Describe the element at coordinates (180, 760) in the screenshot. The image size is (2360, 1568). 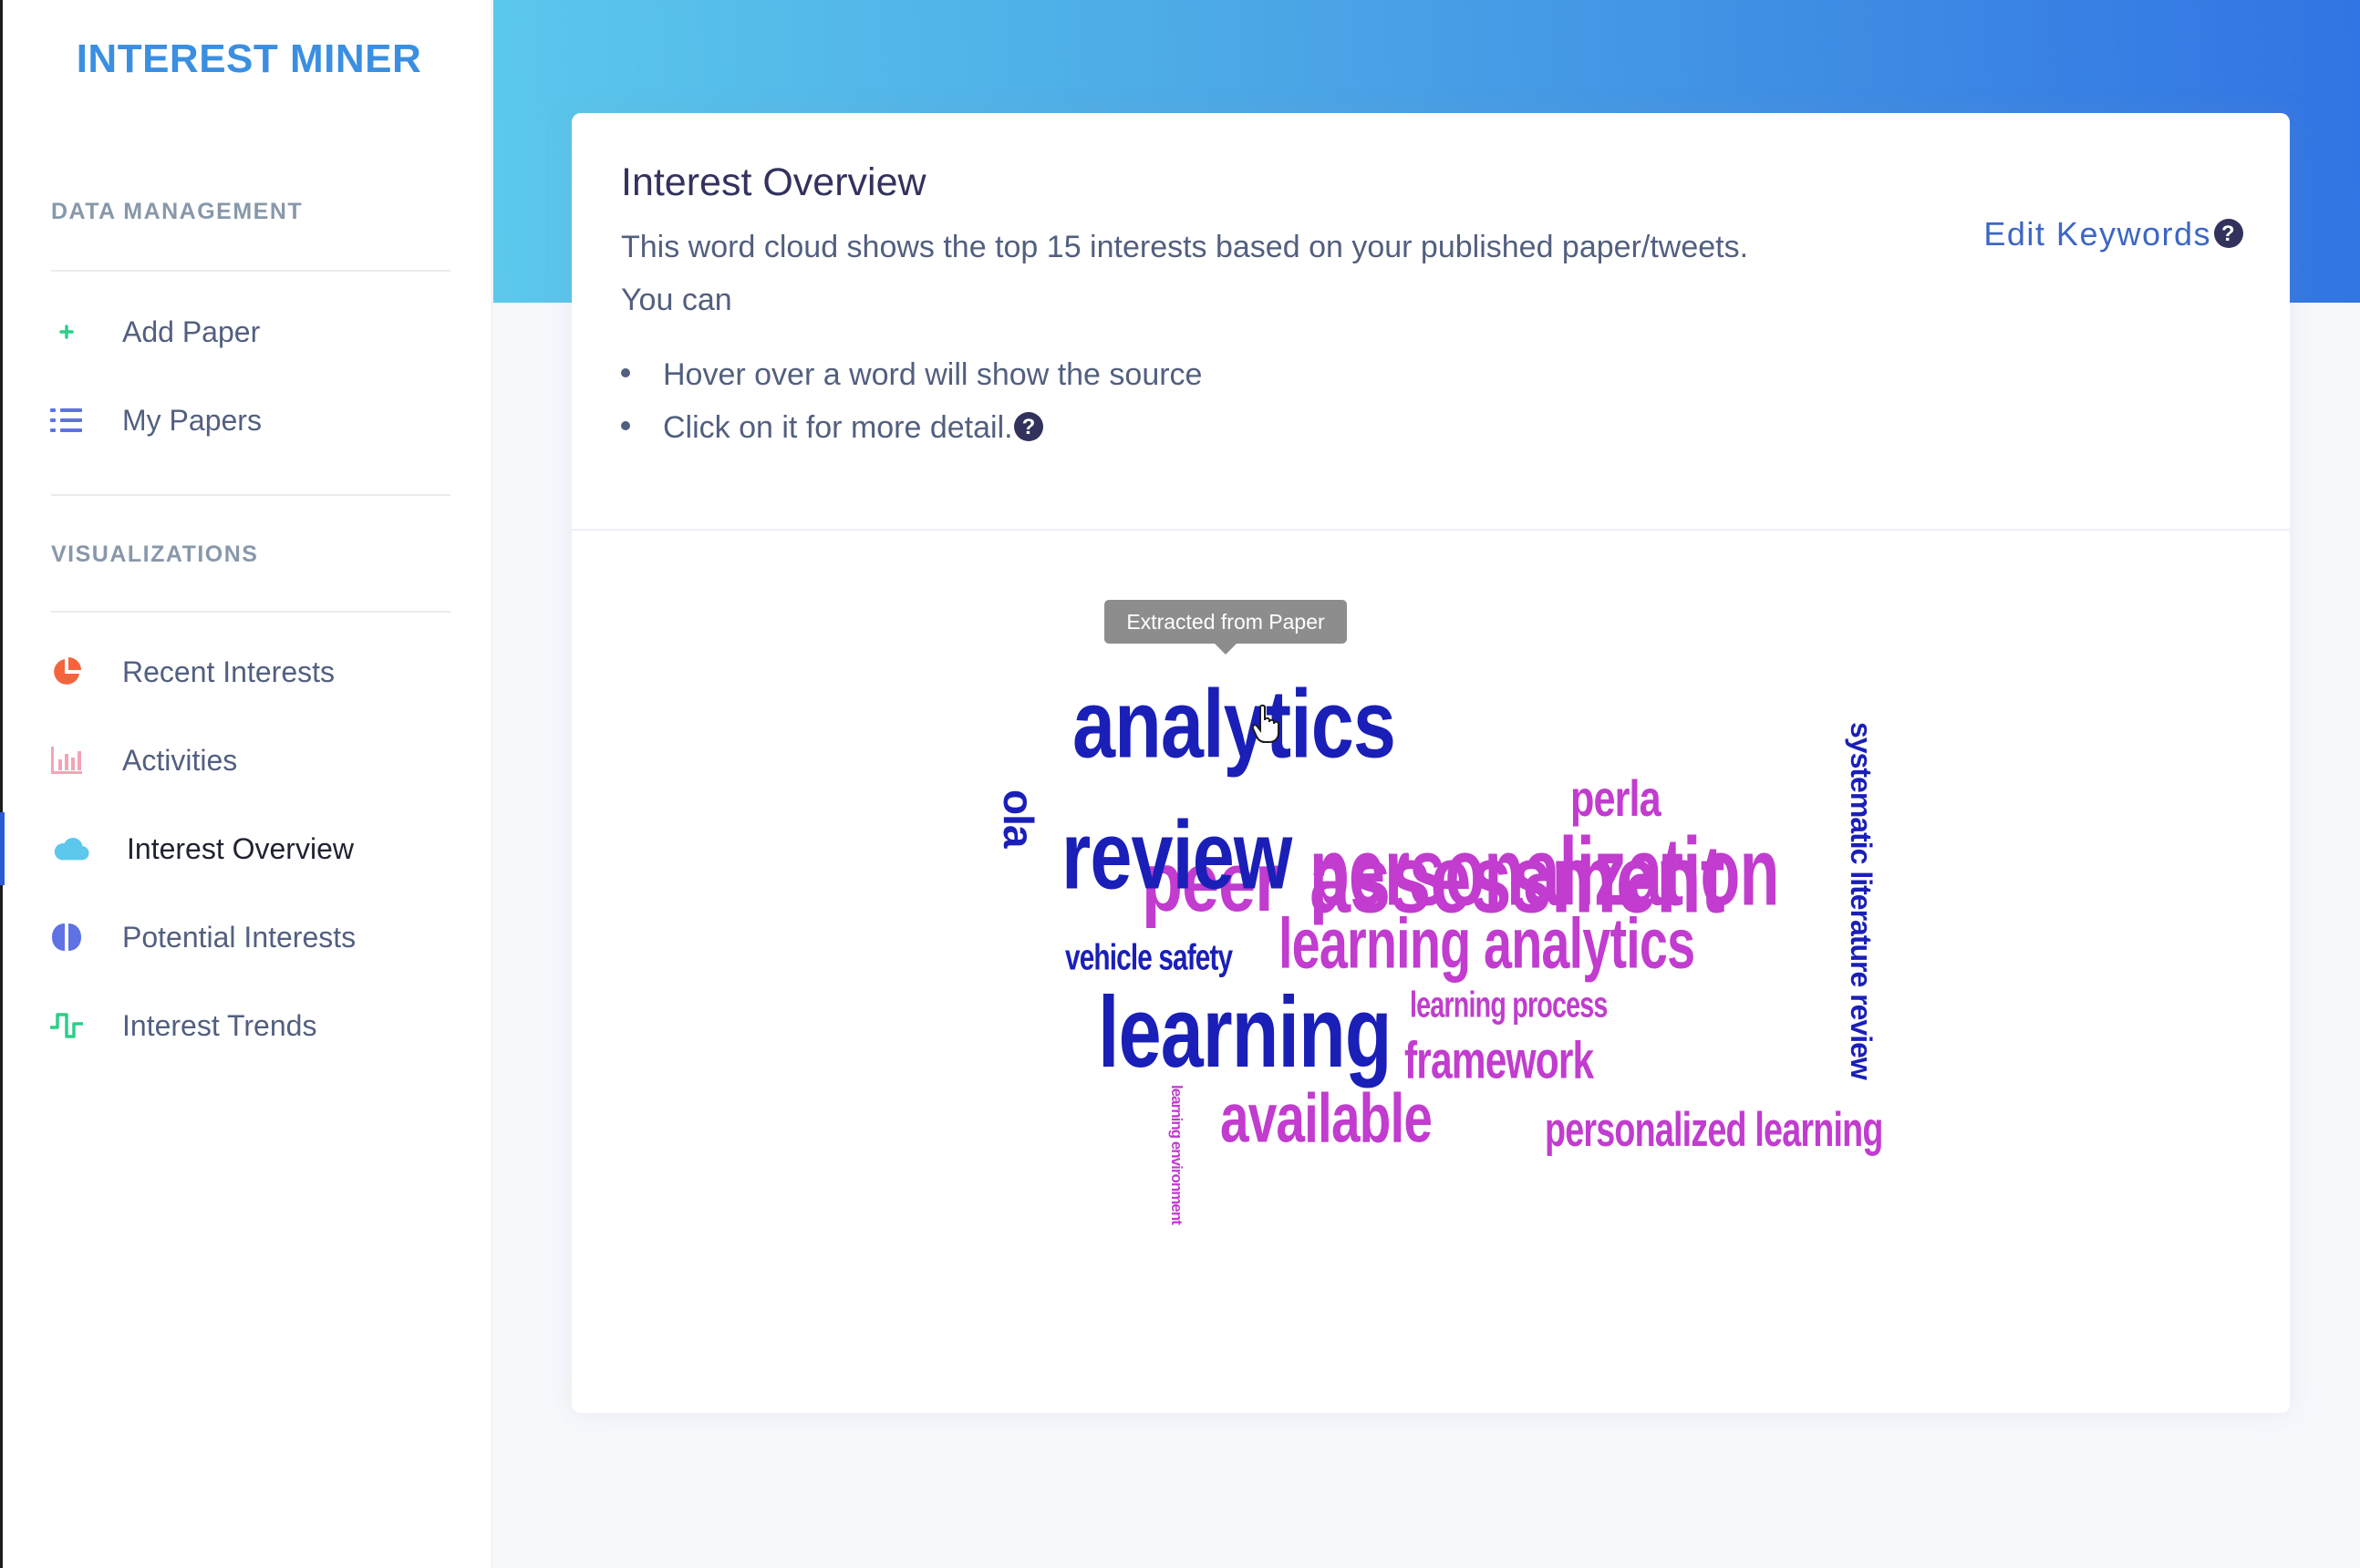
I see `sidebar-item-label: Activities` at that location.